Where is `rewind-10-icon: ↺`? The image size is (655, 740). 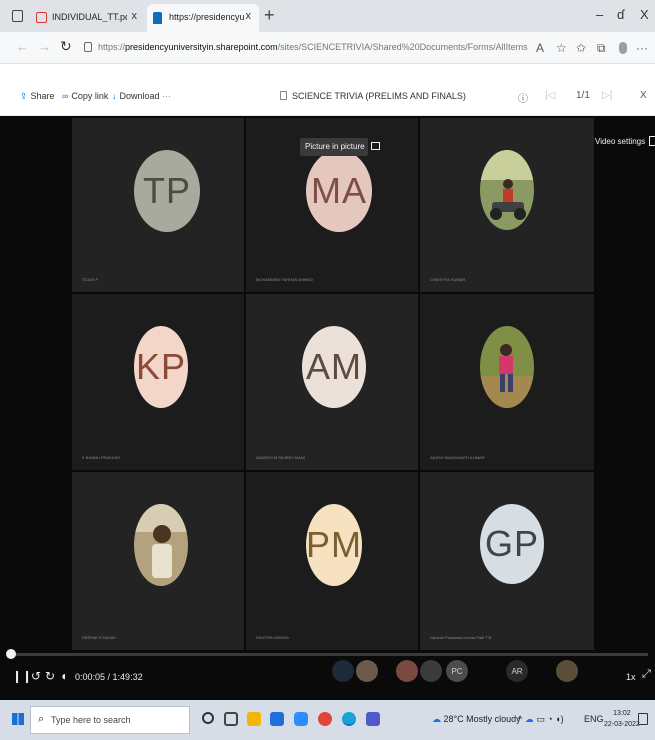 rewind-10-icon: ↺ is located at coordinates (36, 676).